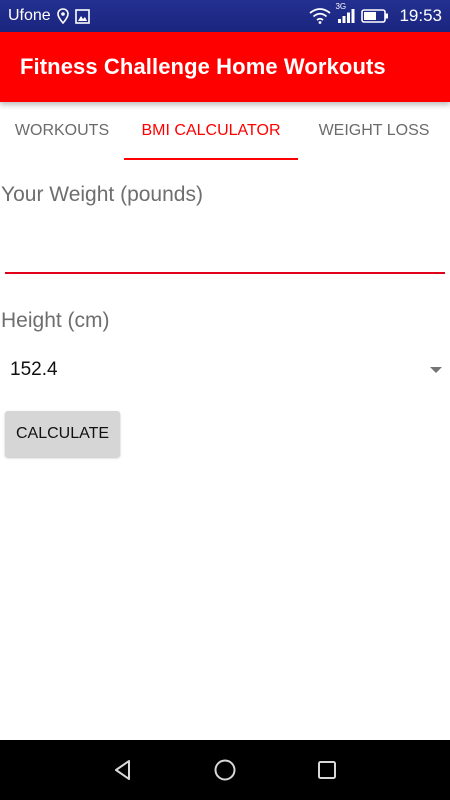 The image size is (450, 800). What do you see at coordinates (62, 16) in the screenshot?
I see `location-icon` at bounding box center [62, 16].